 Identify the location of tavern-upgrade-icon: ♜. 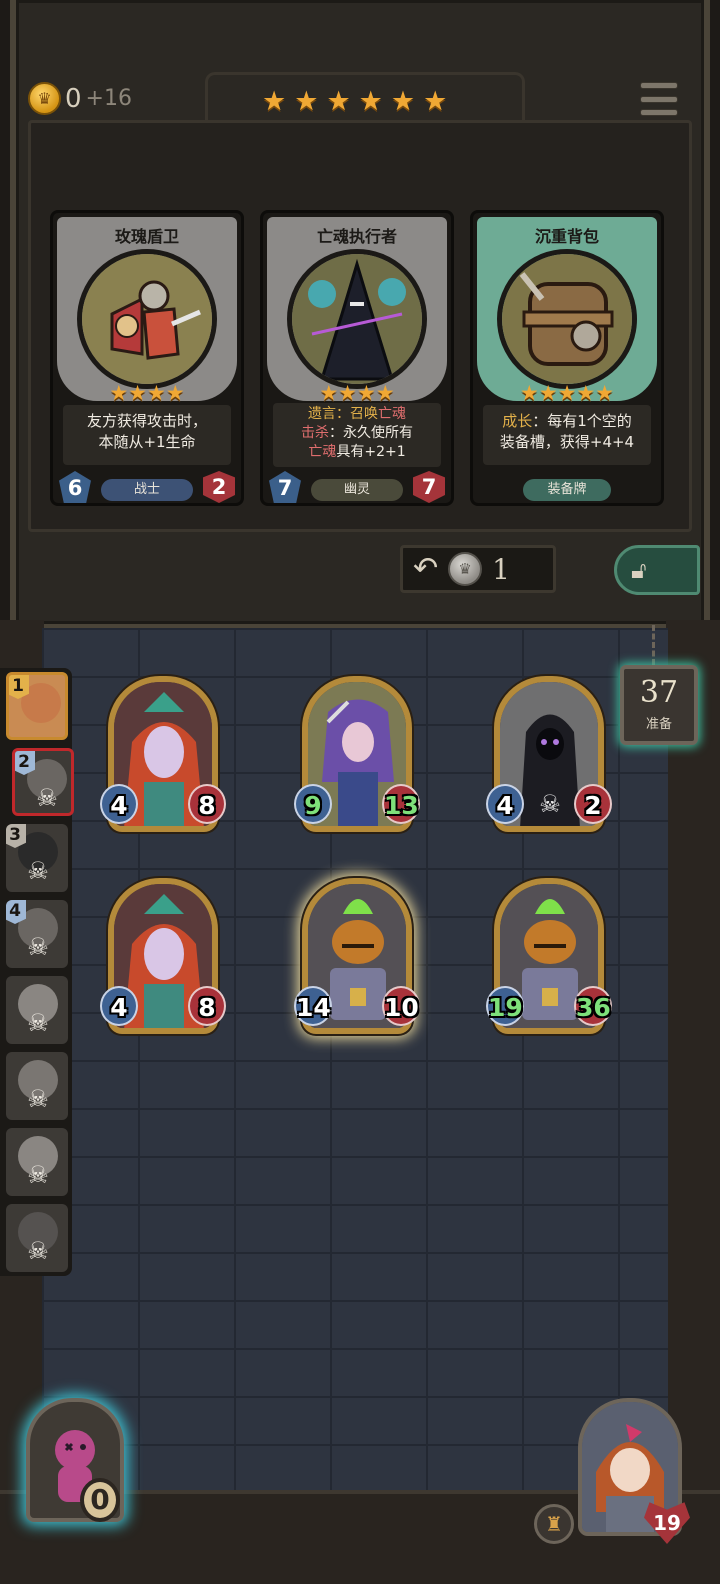
(554, 1524).